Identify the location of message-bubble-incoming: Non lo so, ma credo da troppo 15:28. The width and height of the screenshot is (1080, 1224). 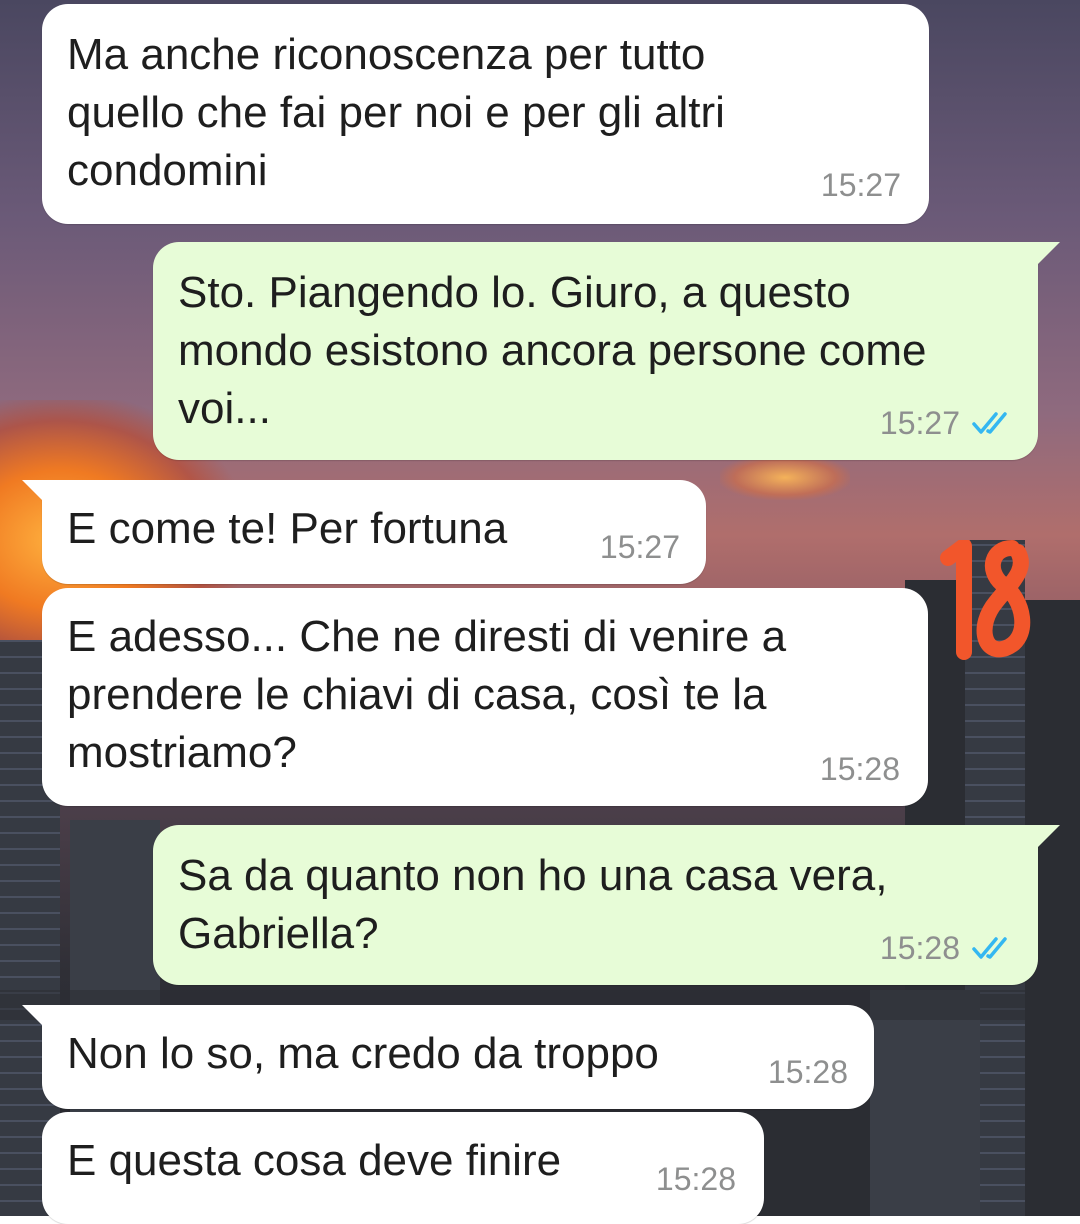
(448, 1057).